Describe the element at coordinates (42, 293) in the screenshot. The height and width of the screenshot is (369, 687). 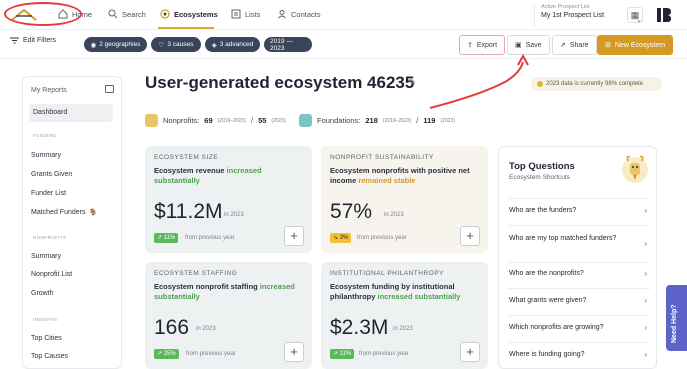
I see `sidebar-item-growth: Growth` at that location.